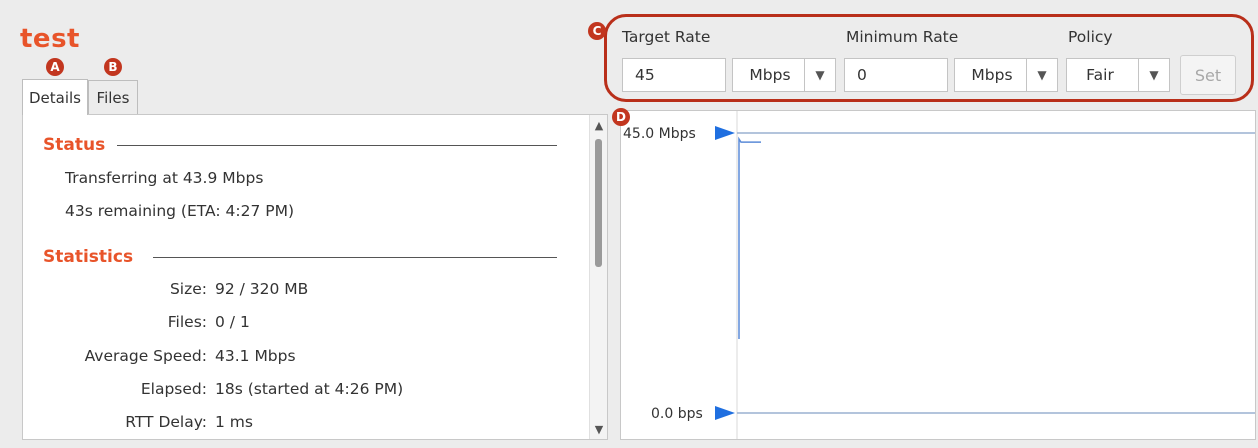 The height and width of the screenshot is (448, 1258). I want to click on status-transfer-rate: Transferring at 43.9 Mbps, so click(164, 178).